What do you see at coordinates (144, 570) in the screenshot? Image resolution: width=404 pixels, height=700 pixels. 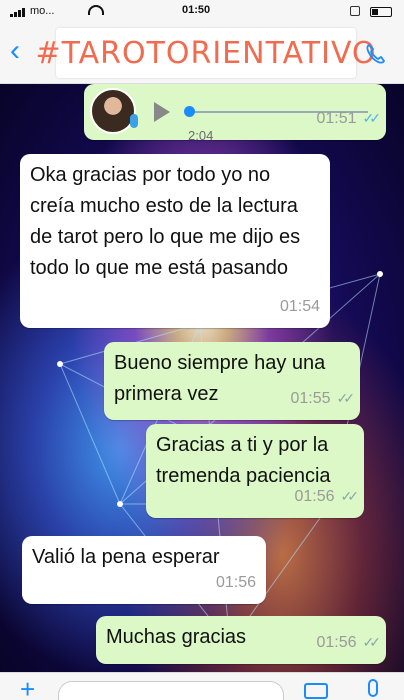 I see `message-bubble-incoming: Valió la pena esperar 01:56` at bounding box center [144, 570].